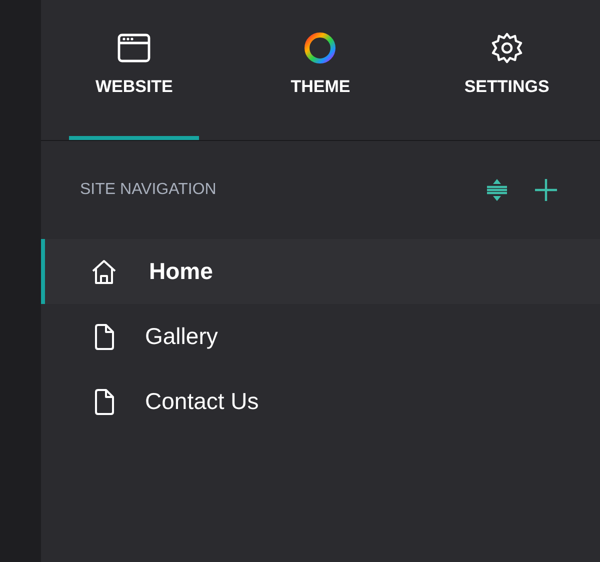 This screenshot has height=562, width=600. I want to click on settings-icon, so click(507, 48).